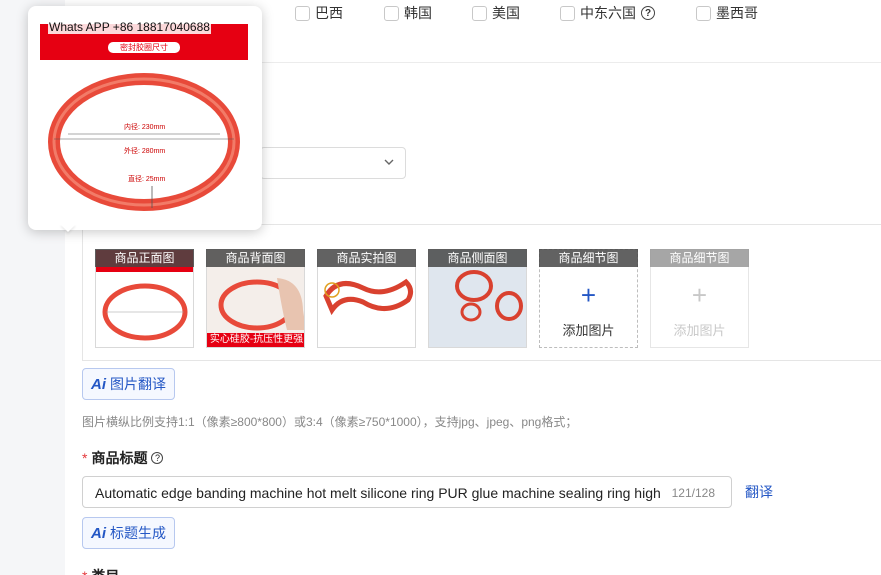 The width and height of the screenshot is (881, 575). Describe the element at coordinates (506, 13) in the screenshot. I see `country-label: 美国` at that location.